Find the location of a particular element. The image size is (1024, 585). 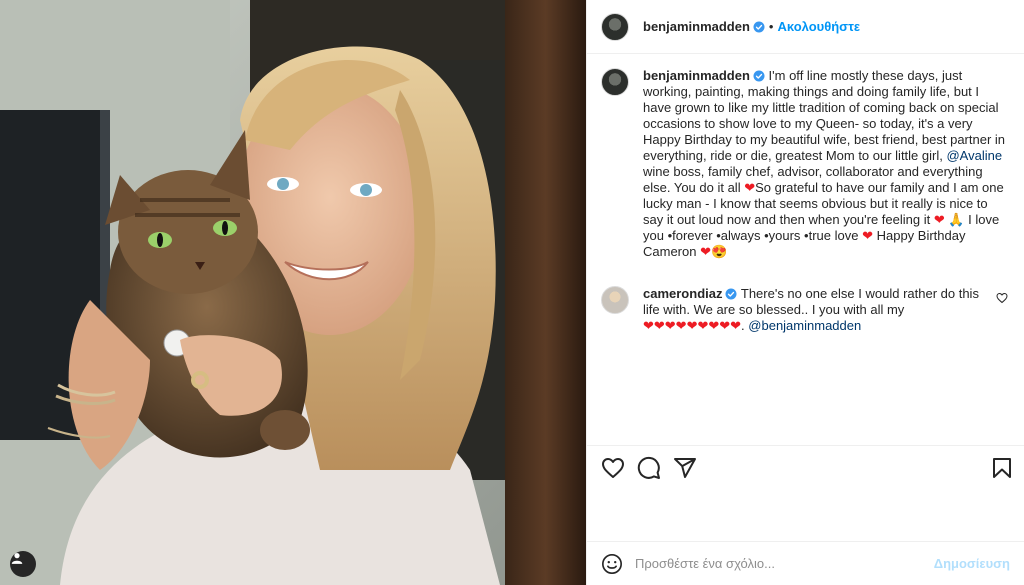

comment-mention-benjaminmadden: @benjaminmadden is located at coordinates (804, 325).